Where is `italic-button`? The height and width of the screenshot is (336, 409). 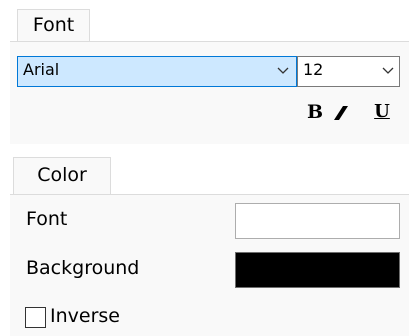
italic-button is located at coordinates (341, 112).